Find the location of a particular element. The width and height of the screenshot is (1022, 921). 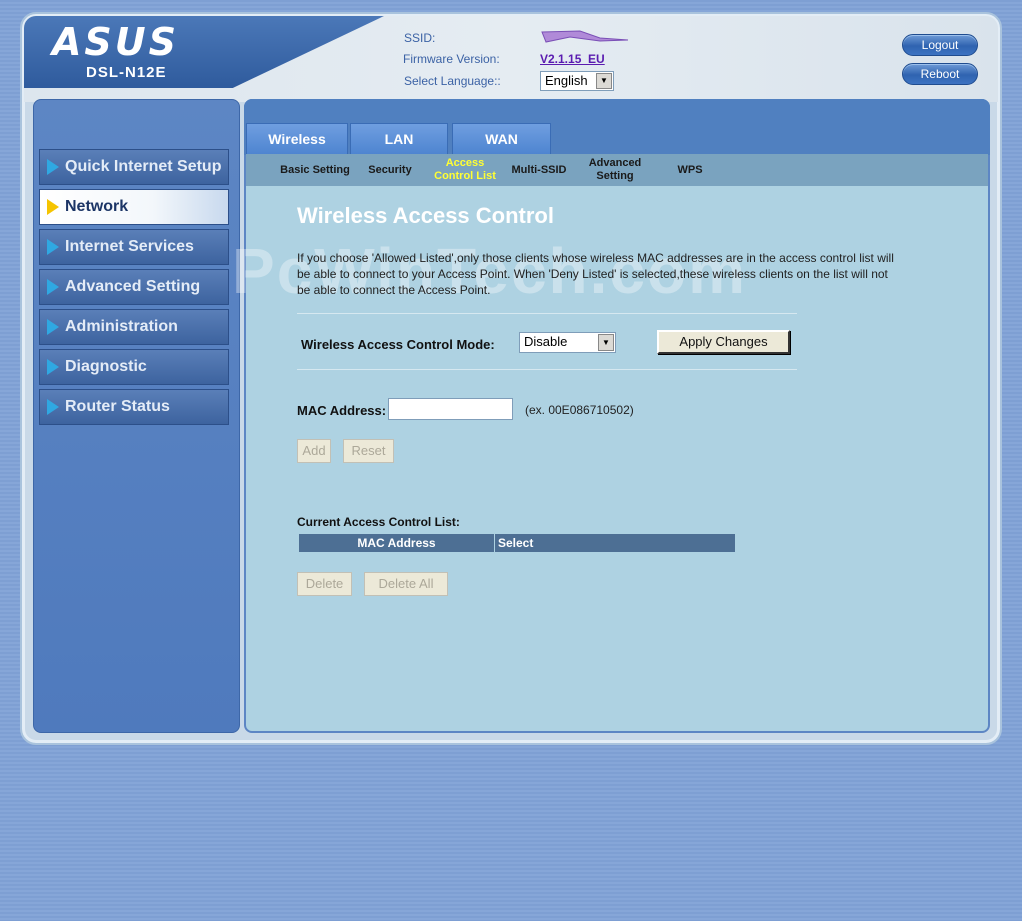

ssid-value-image is located at coordinates (585, 36).